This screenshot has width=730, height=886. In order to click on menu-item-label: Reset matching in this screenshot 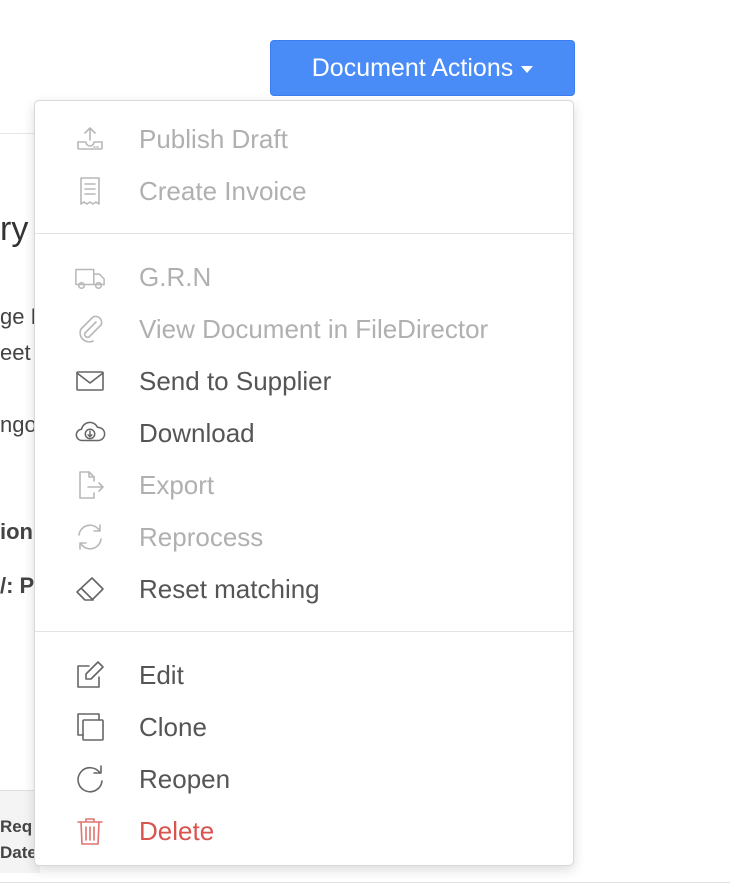, I will do `click(229, 589)`.